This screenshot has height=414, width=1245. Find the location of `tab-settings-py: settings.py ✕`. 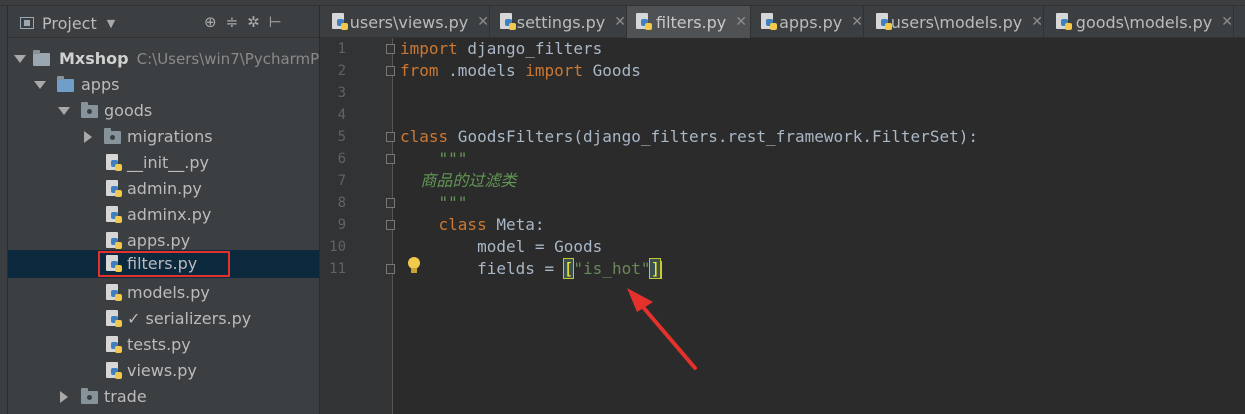

tab-settings-py: settings.py ✕ is located at coordinates (558, 22).